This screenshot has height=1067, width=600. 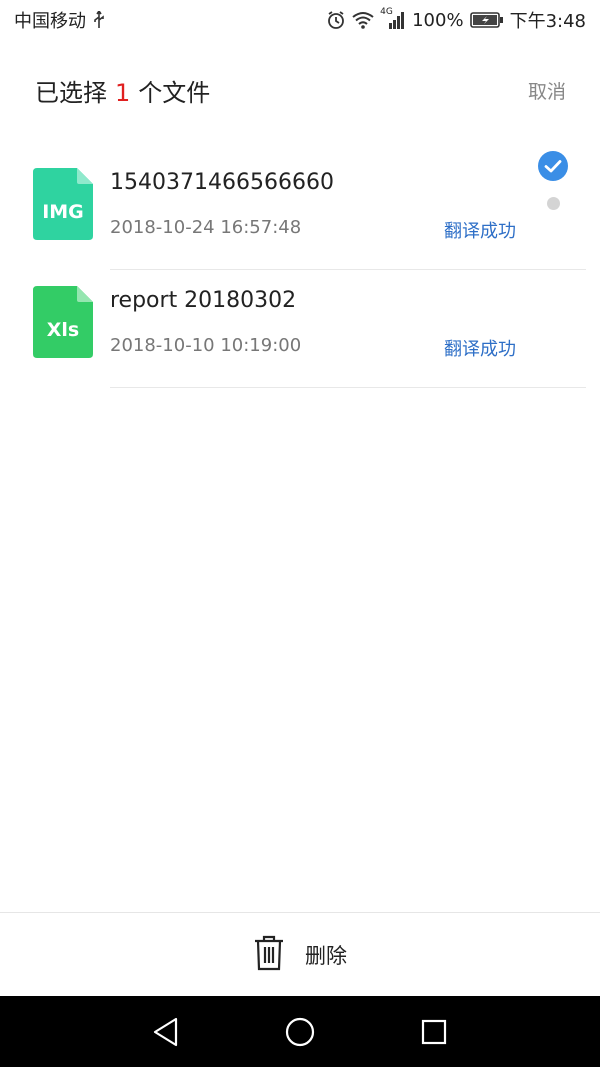 I want to click on delete-button: 删除, so click(x=326, y=955).